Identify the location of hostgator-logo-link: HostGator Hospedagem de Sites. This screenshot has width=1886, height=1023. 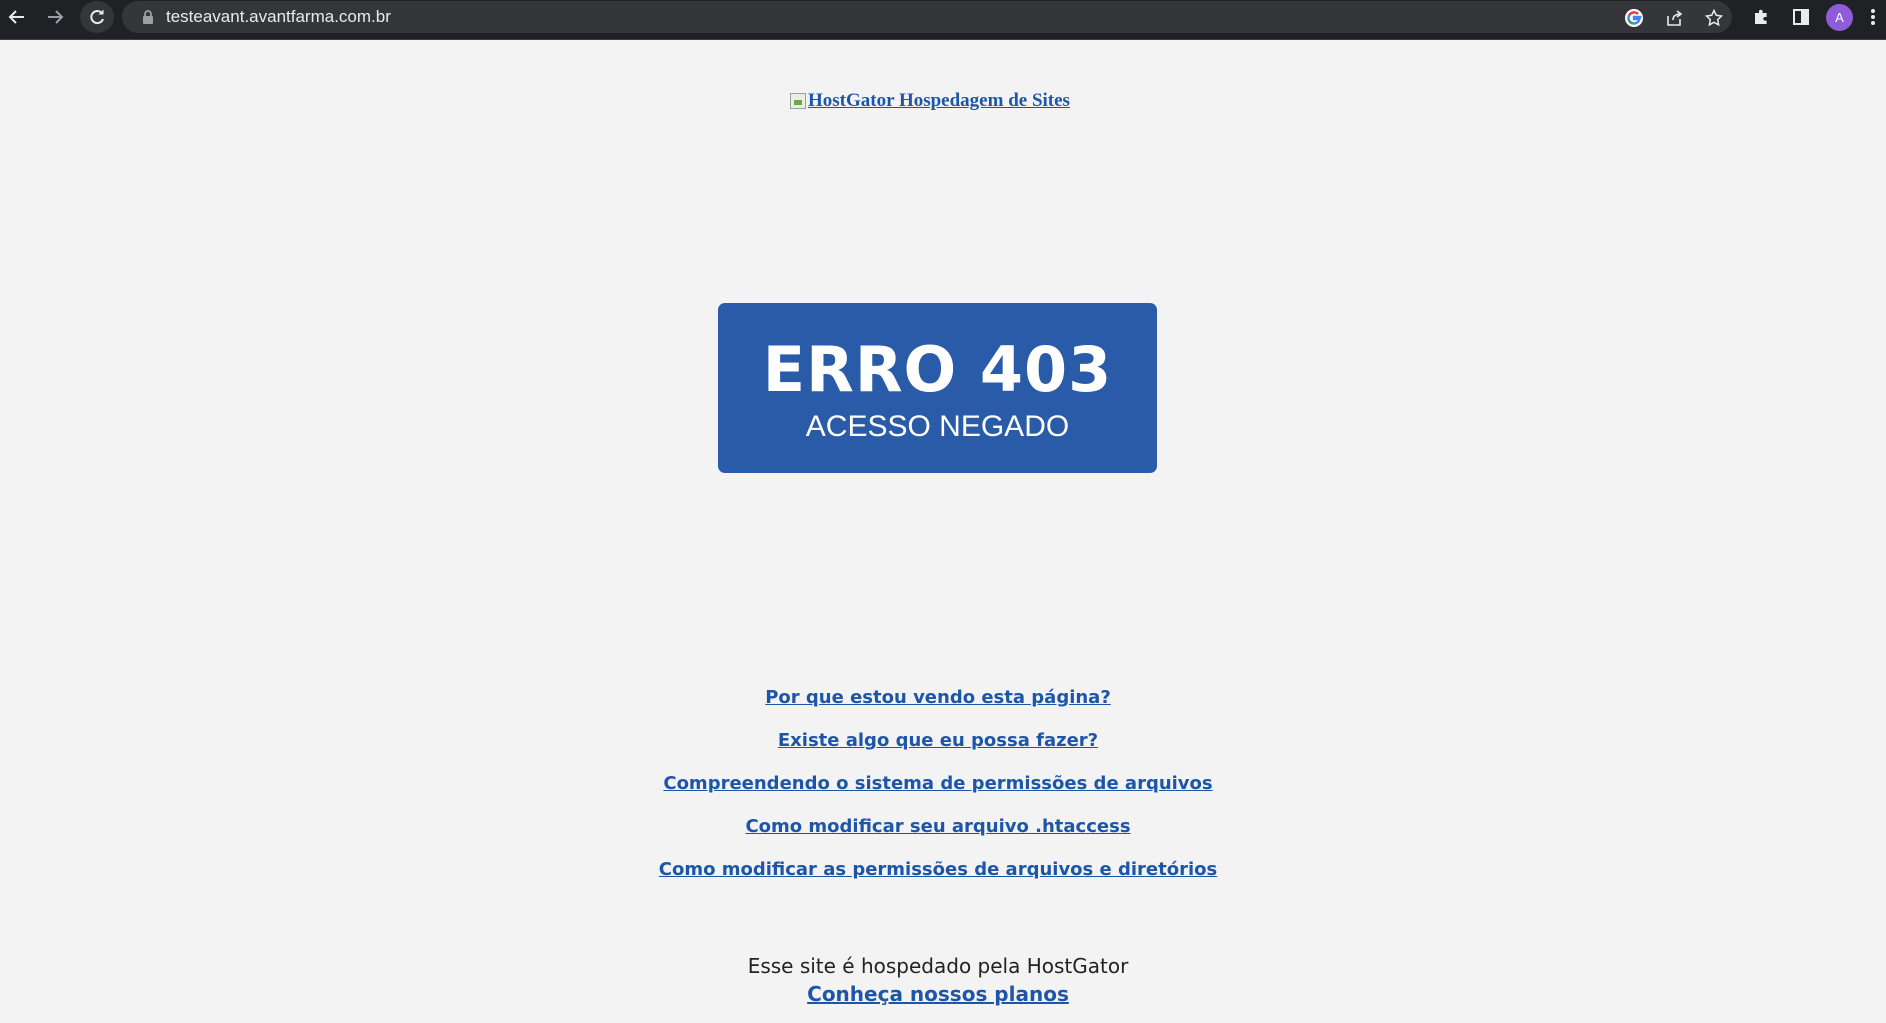
(930, 101).